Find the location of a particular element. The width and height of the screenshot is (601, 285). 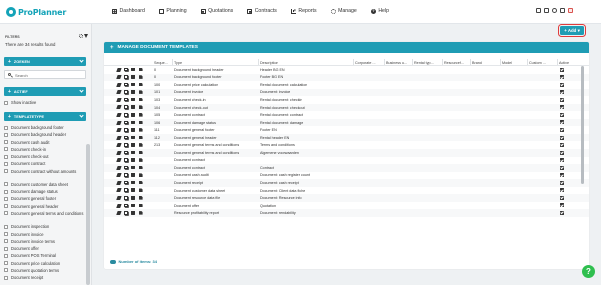

template-type-option: Document check-out is located at coordinates (45, 156).